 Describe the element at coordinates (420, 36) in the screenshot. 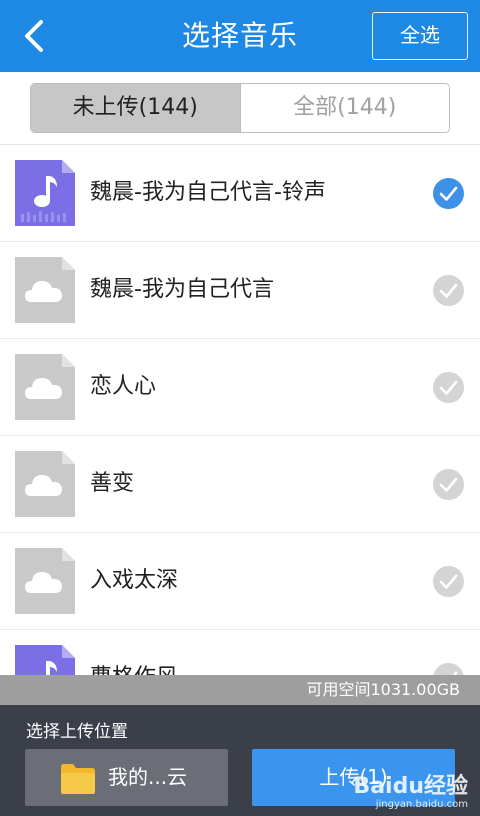

I see `select-all-button: 全选` at that location.